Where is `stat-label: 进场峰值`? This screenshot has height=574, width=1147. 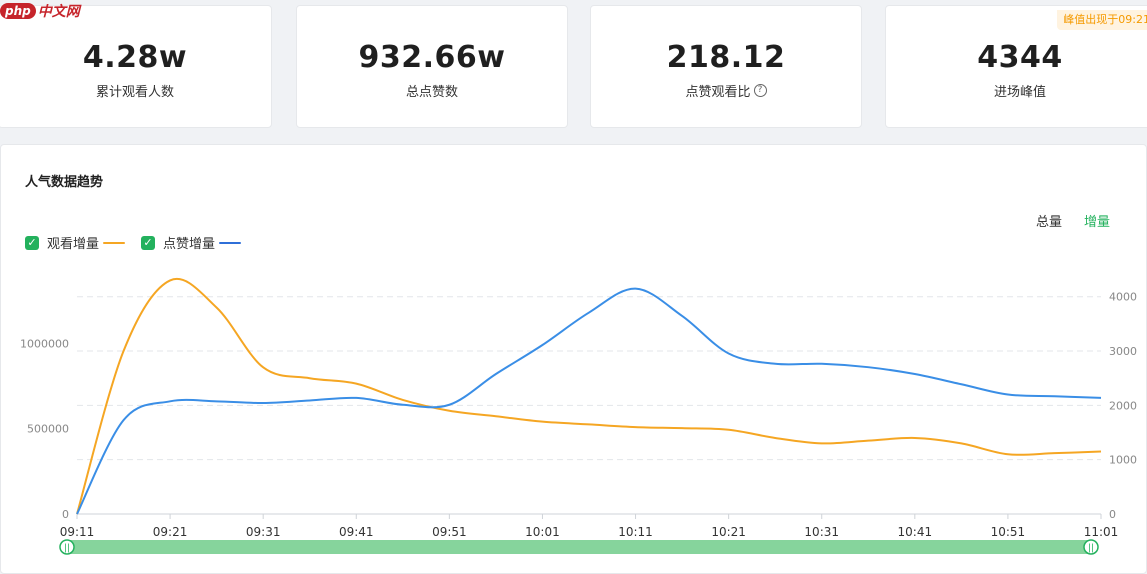
stat-label: 进场峰值 is located at coordinates (1016, 90).